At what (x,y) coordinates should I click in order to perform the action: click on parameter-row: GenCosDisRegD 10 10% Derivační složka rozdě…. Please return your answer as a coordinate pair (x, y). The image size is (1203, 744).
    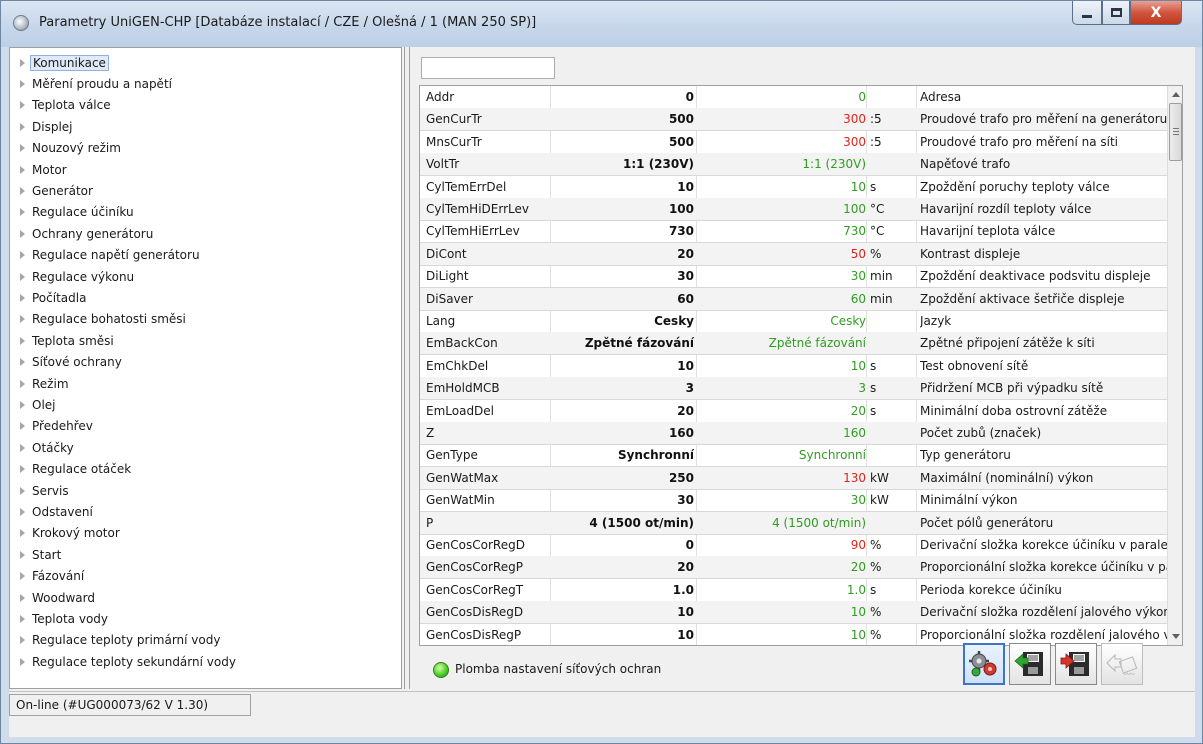
    Looking at the image, I should click on (793, 613).